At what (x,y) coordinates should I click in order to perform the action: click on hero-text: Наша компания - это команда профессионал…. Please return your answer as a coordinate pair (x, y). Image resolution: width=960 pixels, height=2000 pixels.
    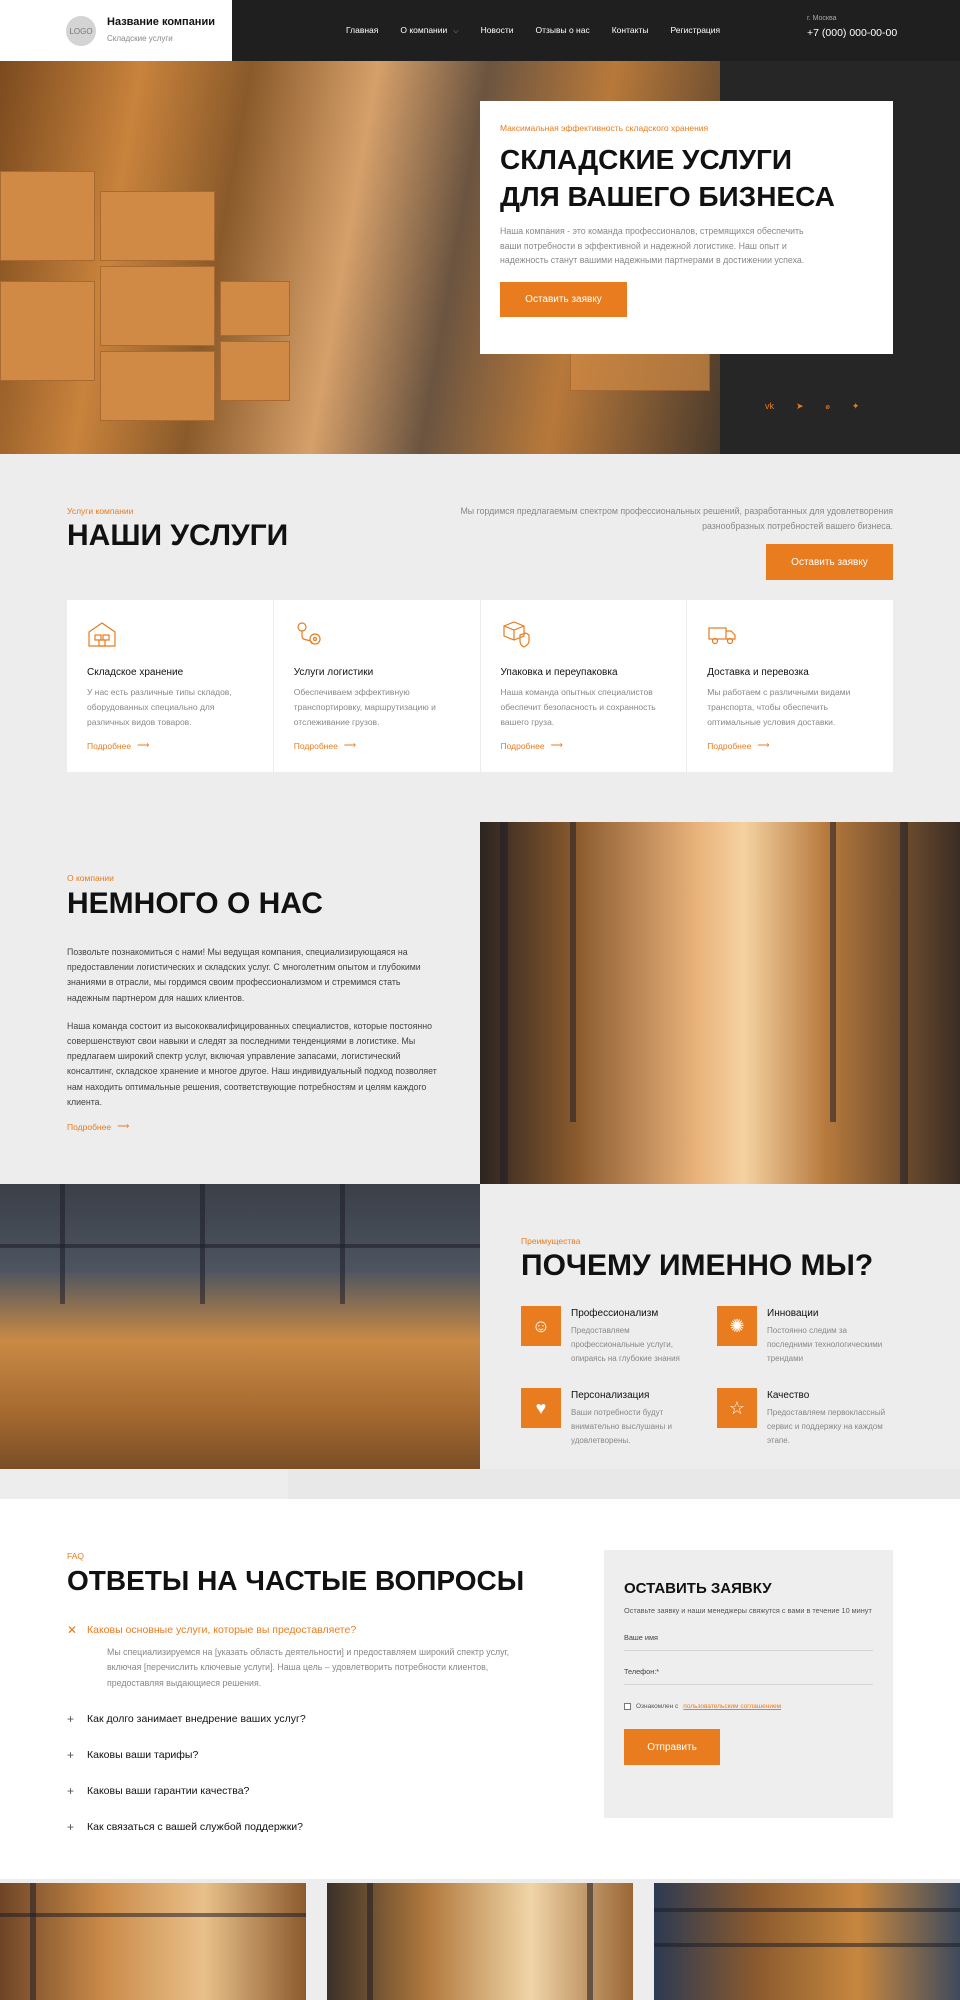
    Looking at the image, I should click on (652, 245).